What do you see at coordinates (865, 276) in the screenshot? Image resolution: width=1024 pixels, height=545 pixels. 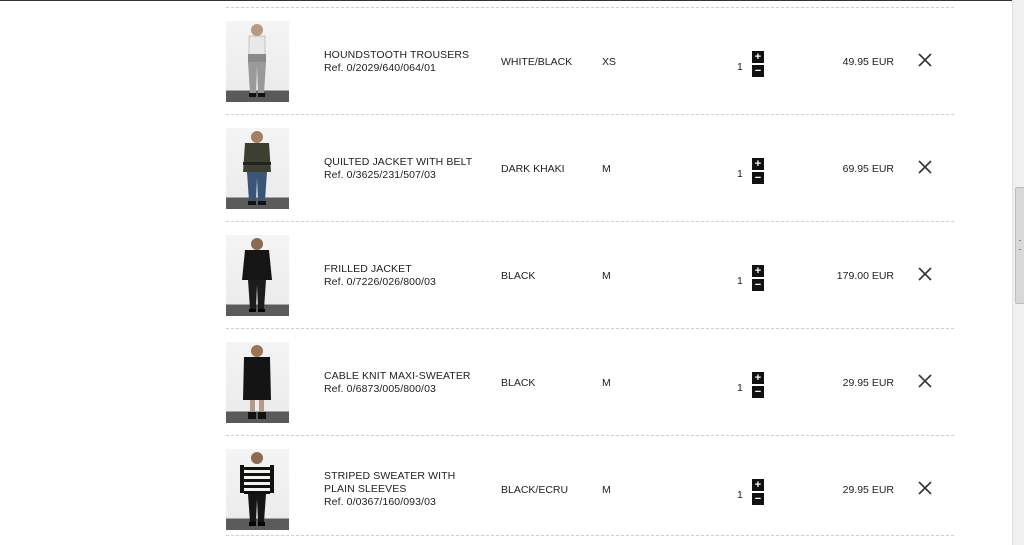 I see `product-price: 179.00 EUR` at bounding box center [865, 276].